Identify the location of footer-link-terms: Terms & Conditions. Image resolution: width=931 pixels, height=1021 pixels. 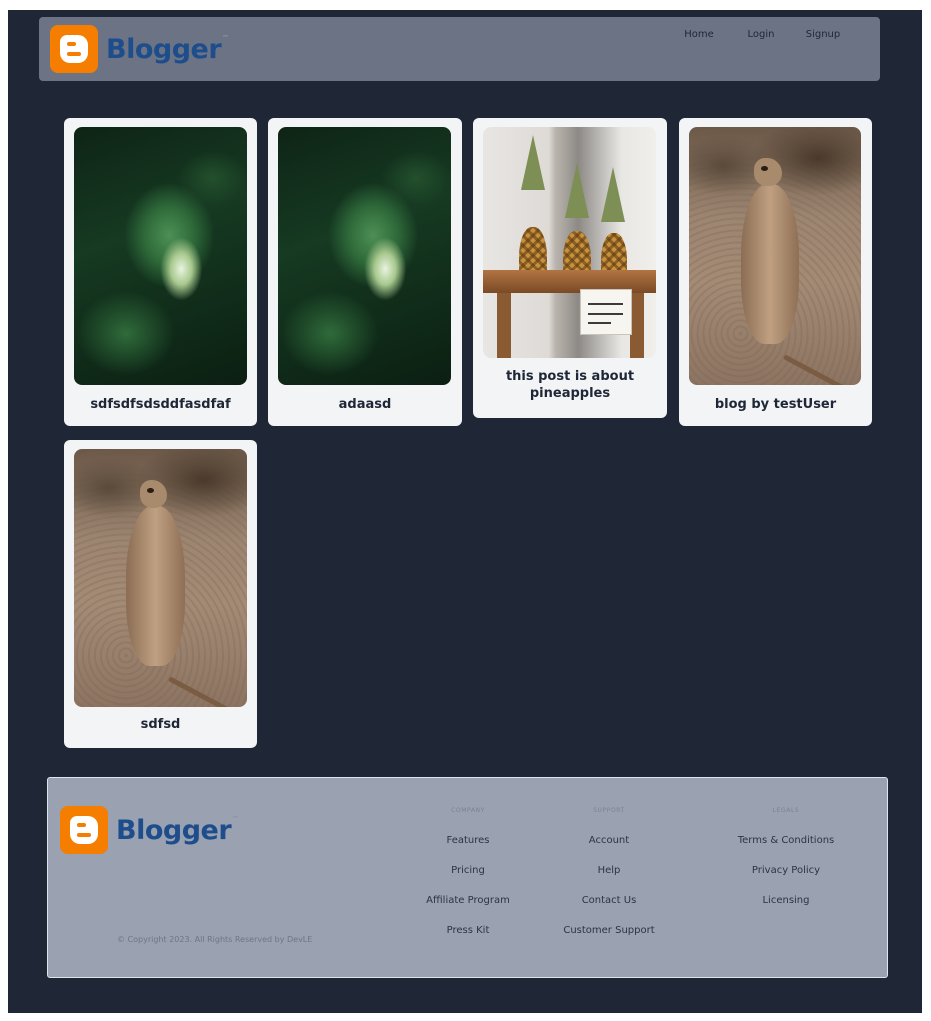
(786, 850).